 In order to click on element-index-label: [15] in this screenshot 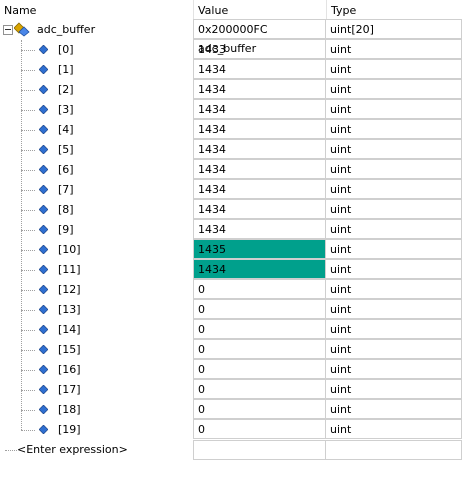, I will do `click(69, 349)`.